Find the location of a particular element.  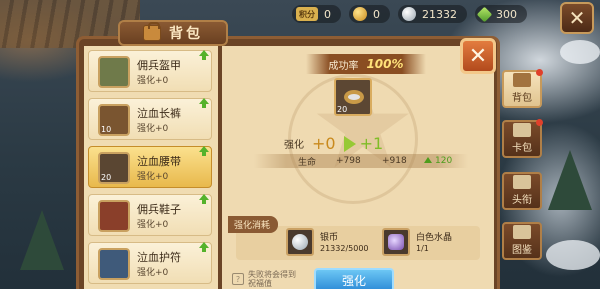

gold-value: 0 is located at coordinates (376, 14).